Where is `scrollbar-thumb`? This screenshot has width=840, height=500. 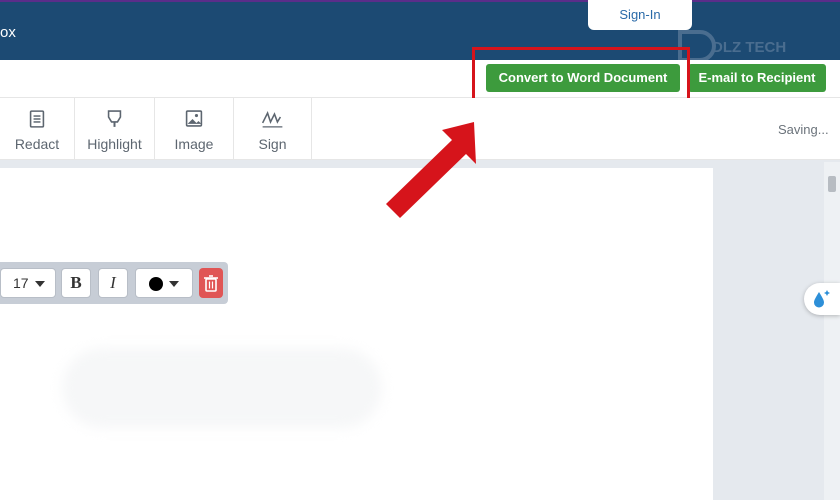
scrollbar-thumb is located at coordinates (832, 184).